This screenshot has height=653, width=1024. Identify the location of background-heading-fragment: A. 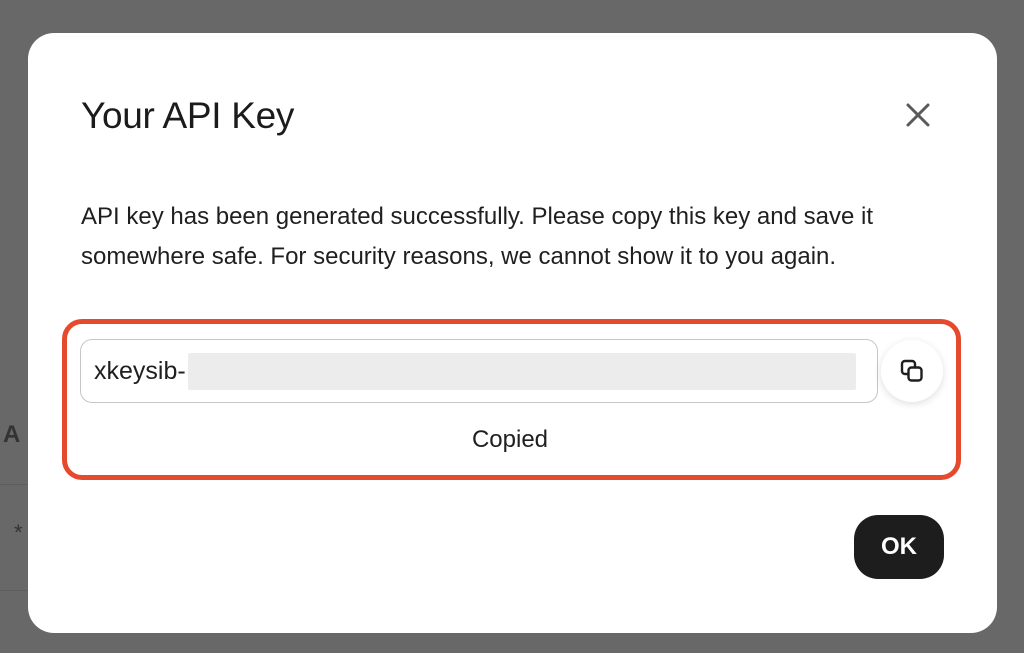
(12, 434).